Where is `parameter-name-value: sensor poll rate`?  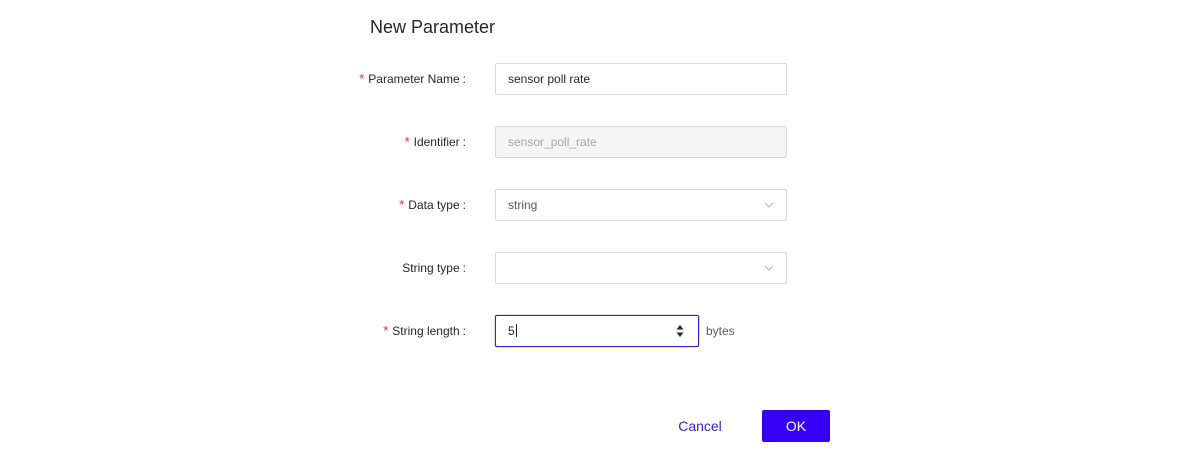 parameter-name-value: sensor poll rate is located at coordinates (549, 79).